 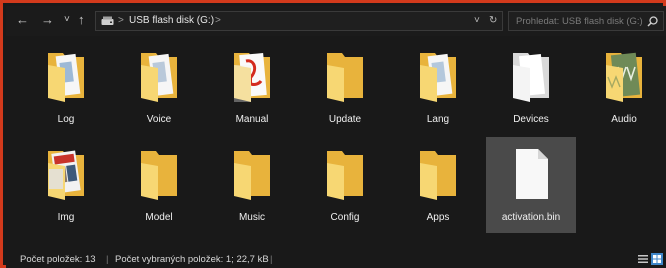 I want to click on item-label: Log, so click(x=66, y=119).